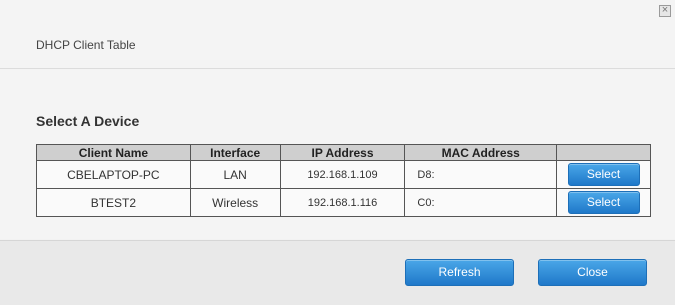 This screenshot has height=305, width=675. What do you see at coordinates (88, 121) in the screenshot?
I see `section-title: Select A Device` at bounding box center [88, 121].